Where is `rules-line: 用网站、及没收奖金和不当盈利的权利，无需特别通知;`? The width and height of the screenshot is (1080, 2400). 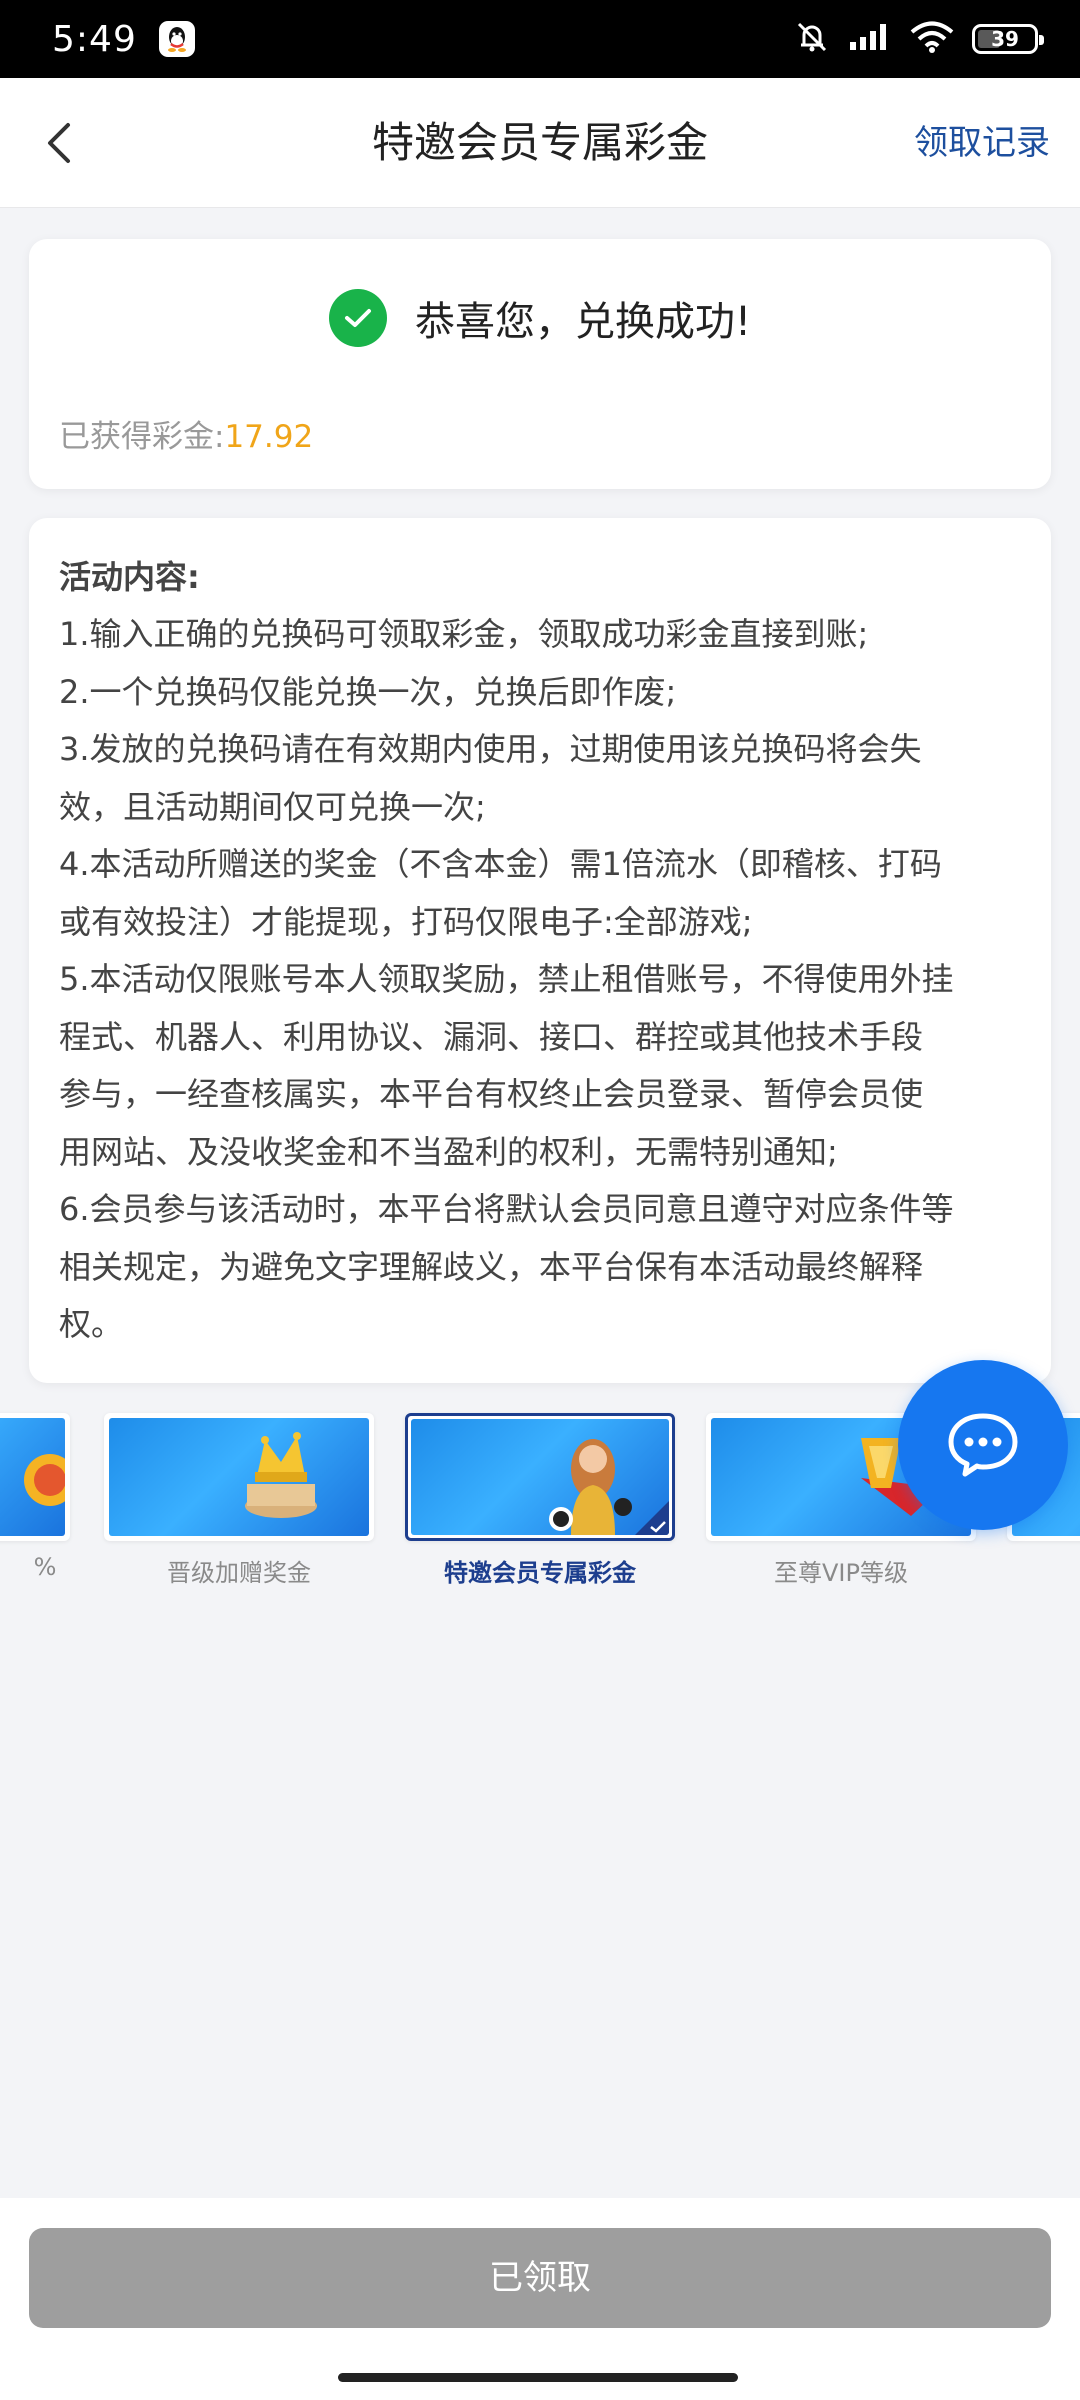 rules-line: 用网站、及没收奖金和不当盈利的权利，无需特别通知; is located at coordinates (448, 1151).